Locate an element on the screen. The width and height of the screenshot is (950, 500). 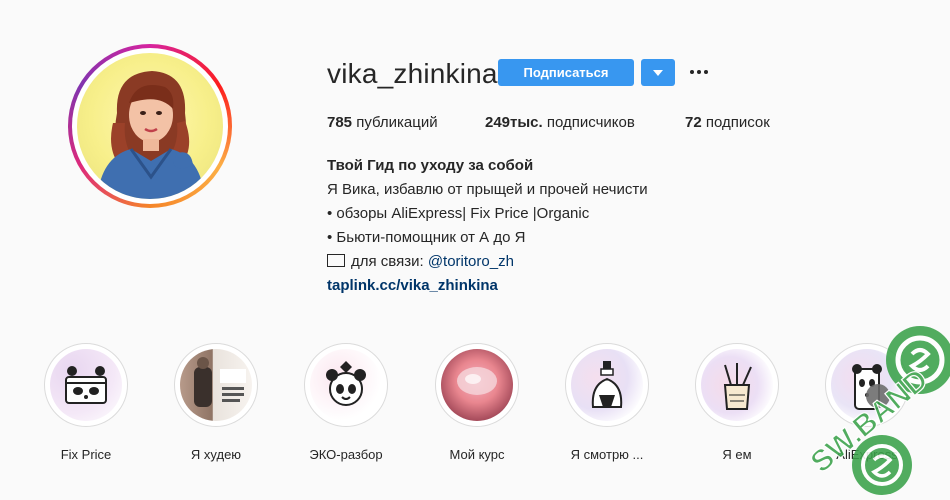
bio-line: • обзоры AliExpress| Fix Price |Organic is located at coordinates (458, 213).